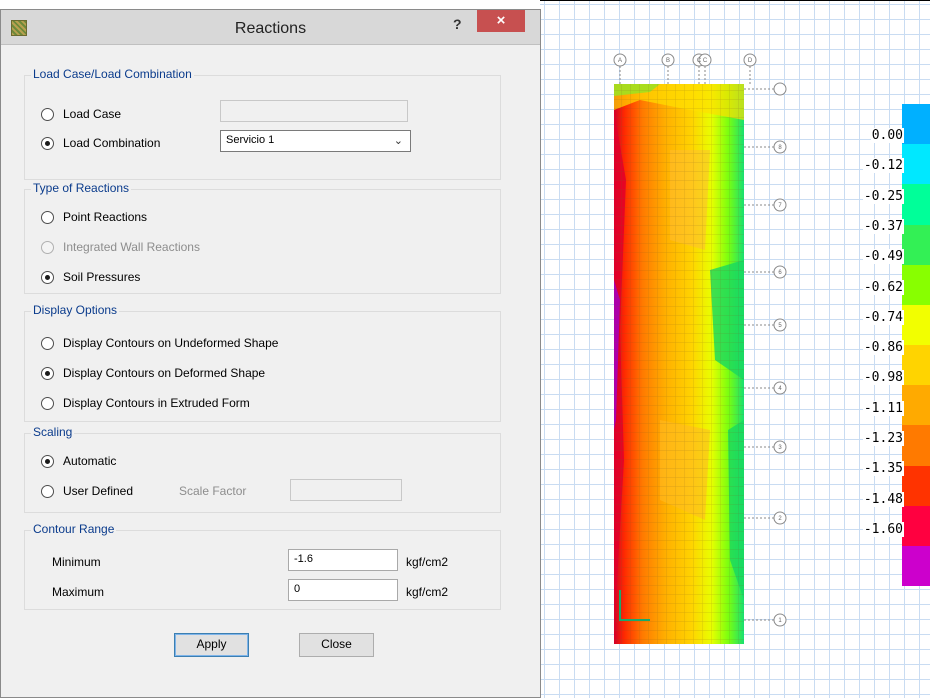 The height and width of the screenshot is (698, 930). Describe the element at coordinates (883, 529) in the screenshot. I see `legend-label: -1.60` at that location.